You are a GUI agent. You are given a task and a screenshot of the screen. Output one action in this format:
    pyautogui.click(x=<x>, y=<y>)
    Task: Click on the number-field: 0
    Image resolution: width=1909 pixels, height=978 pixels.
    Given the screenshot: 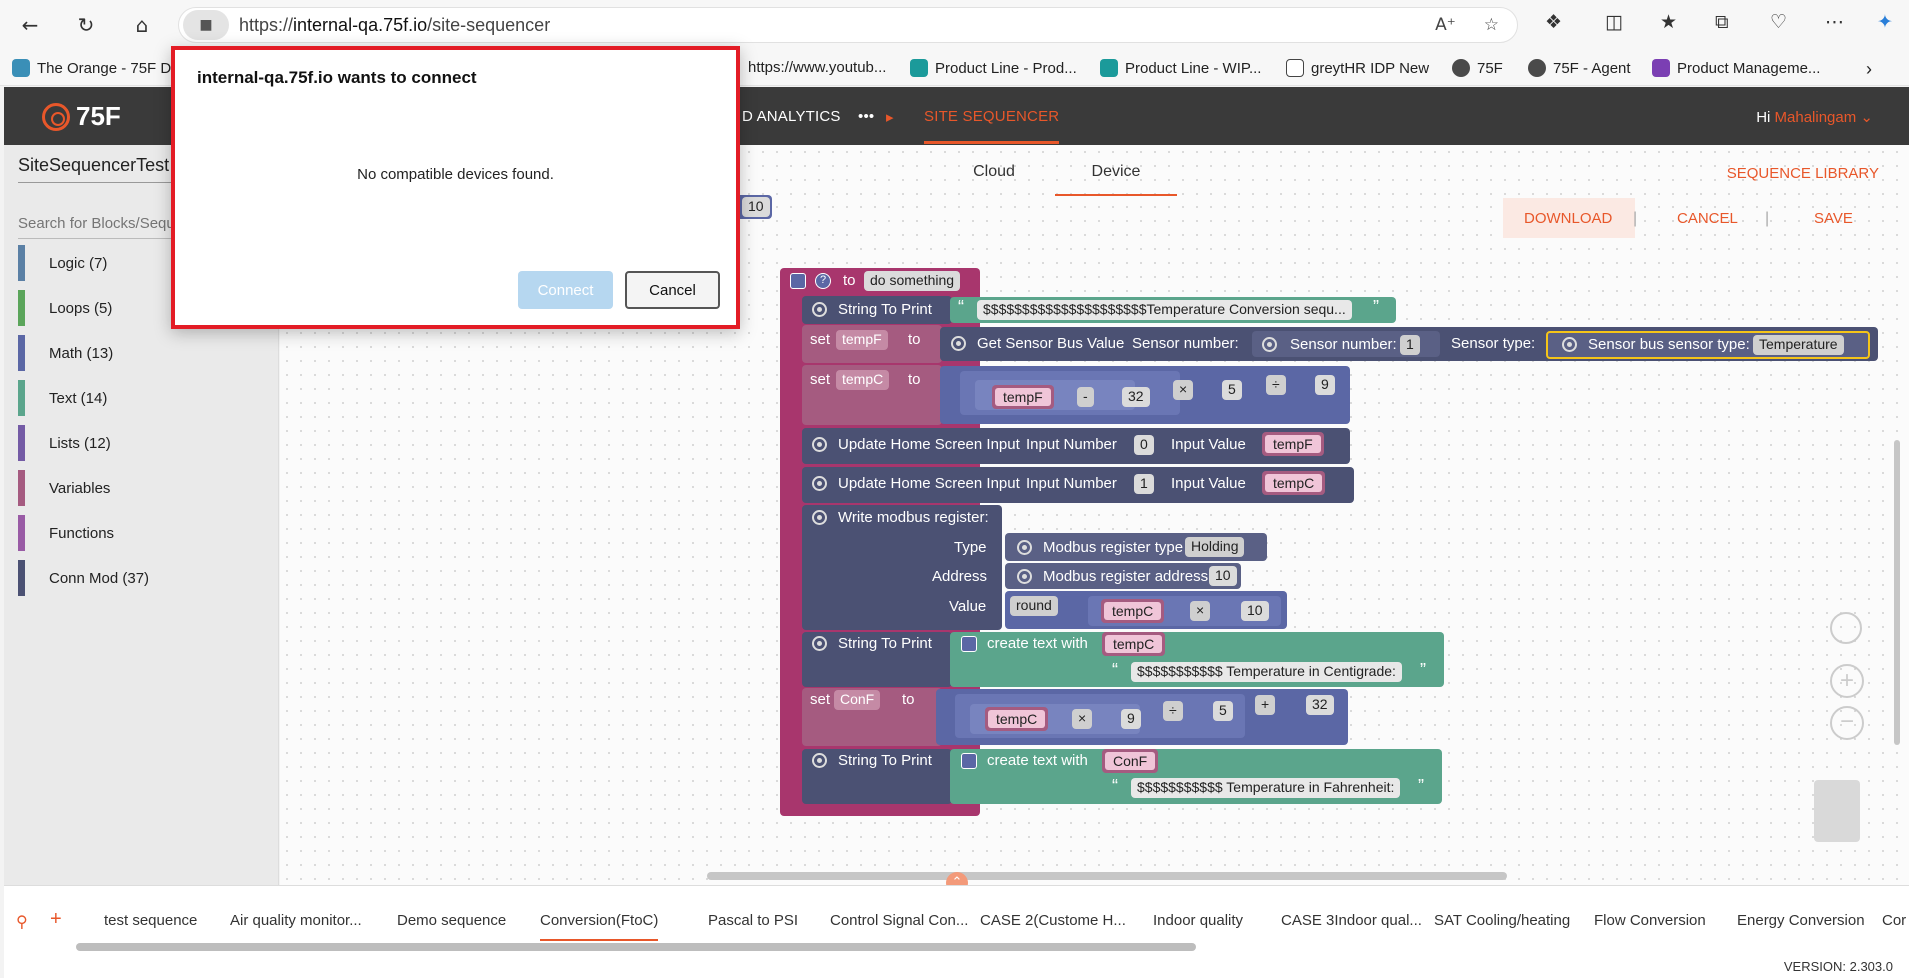 What is the action you would take?
    pyautogui.click(x=1144, y=445)
    